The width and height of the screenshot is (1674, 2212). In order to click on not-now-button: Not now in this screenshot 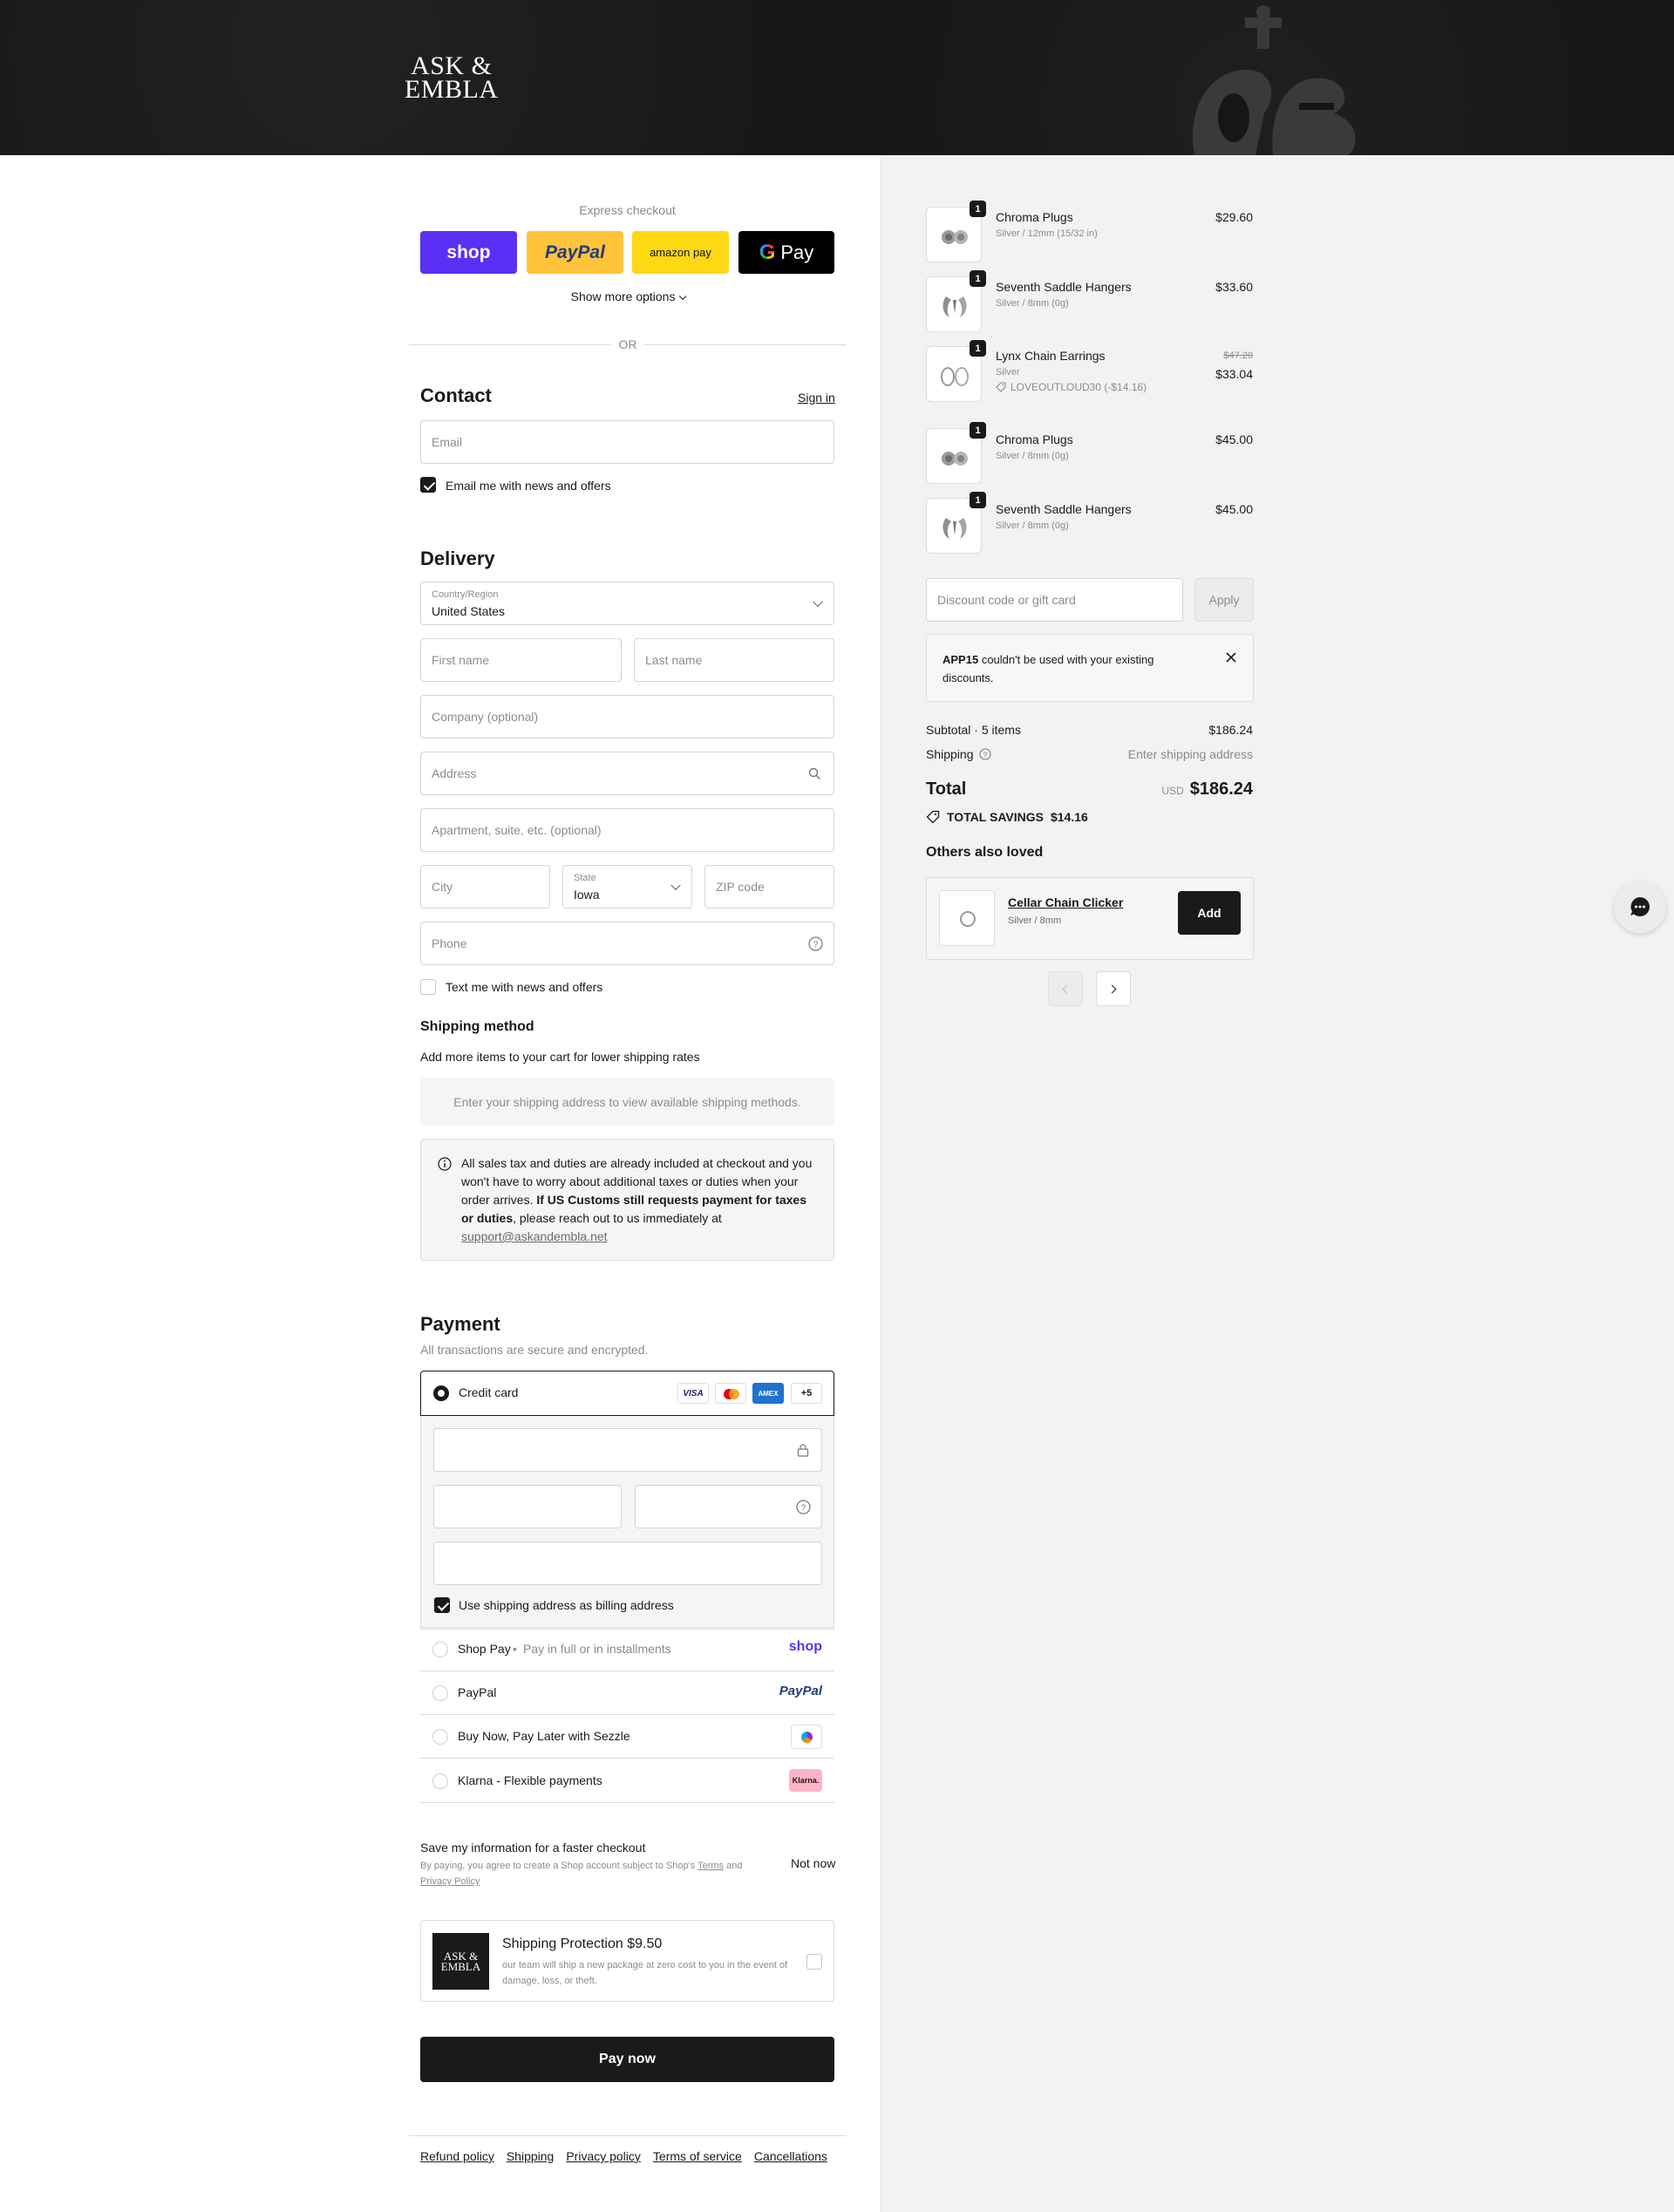, I will do `click(813, 1863)`.